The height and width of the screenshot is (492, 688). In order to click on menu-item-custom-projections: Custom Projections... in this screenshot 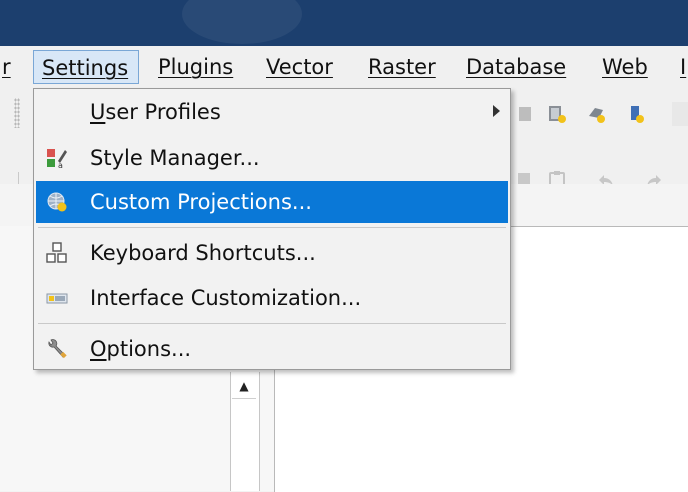, I will do `click(272, 202)`.